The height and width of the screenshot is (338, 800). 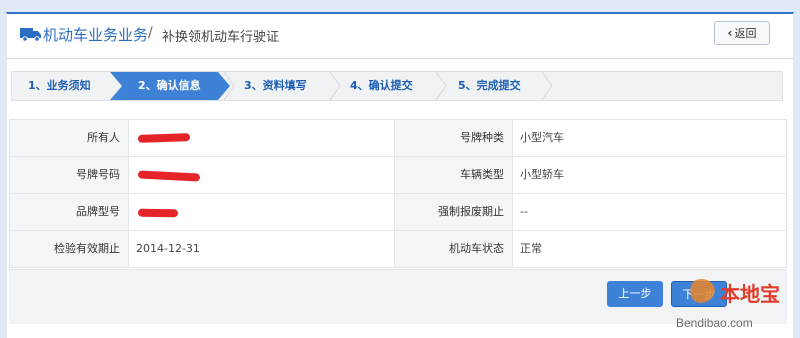 What do you see at coordinates (453, 175) in the screenshot?
I see `label-vehicle-type: 车辆类型` at bounding box center [453, 175].